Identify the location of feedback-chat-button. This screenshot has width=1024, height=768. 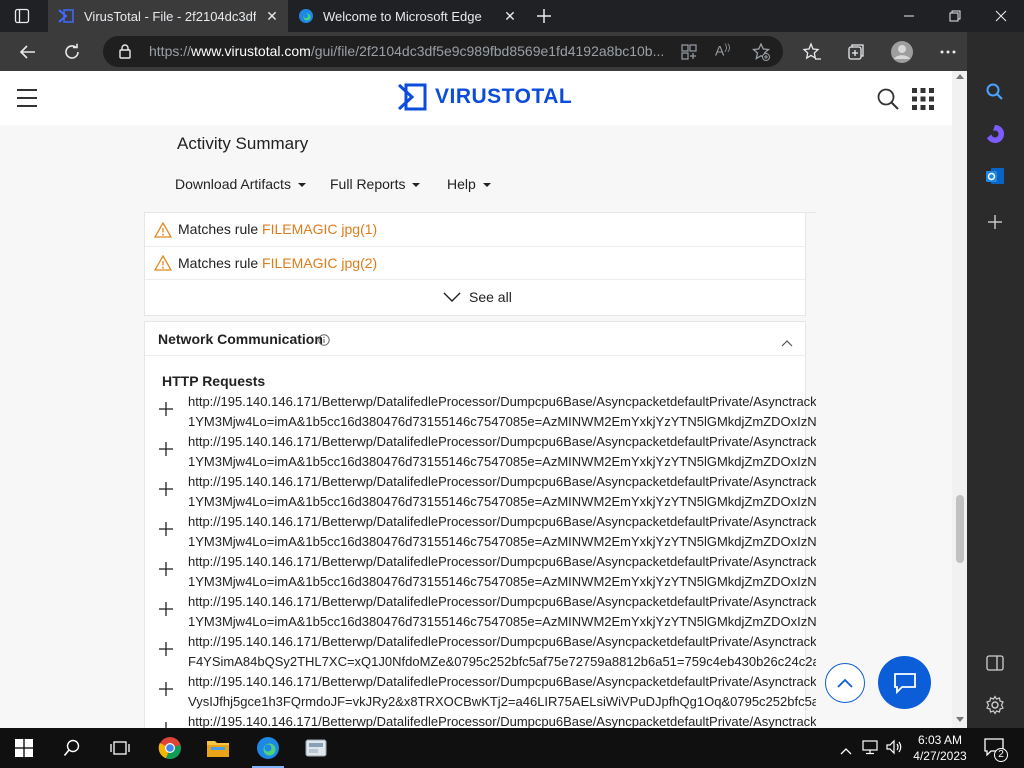
(904, 682).